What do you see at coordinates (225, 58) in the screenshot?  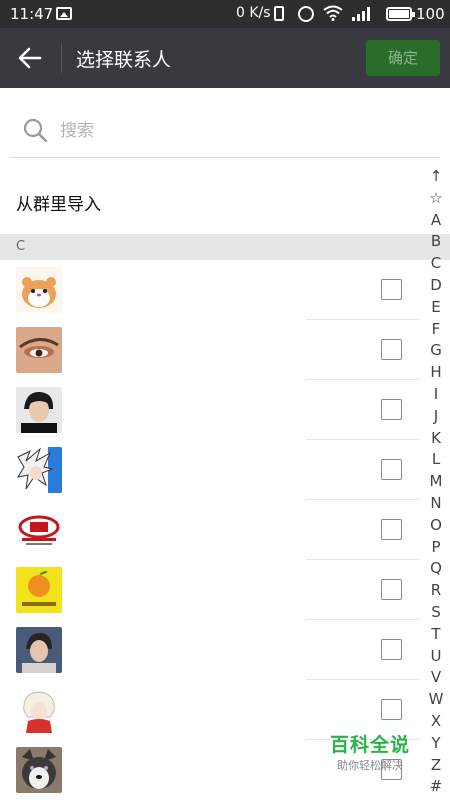 I see `top-app-bar: 选择联系人 确定` at bounding box center [225, 58].